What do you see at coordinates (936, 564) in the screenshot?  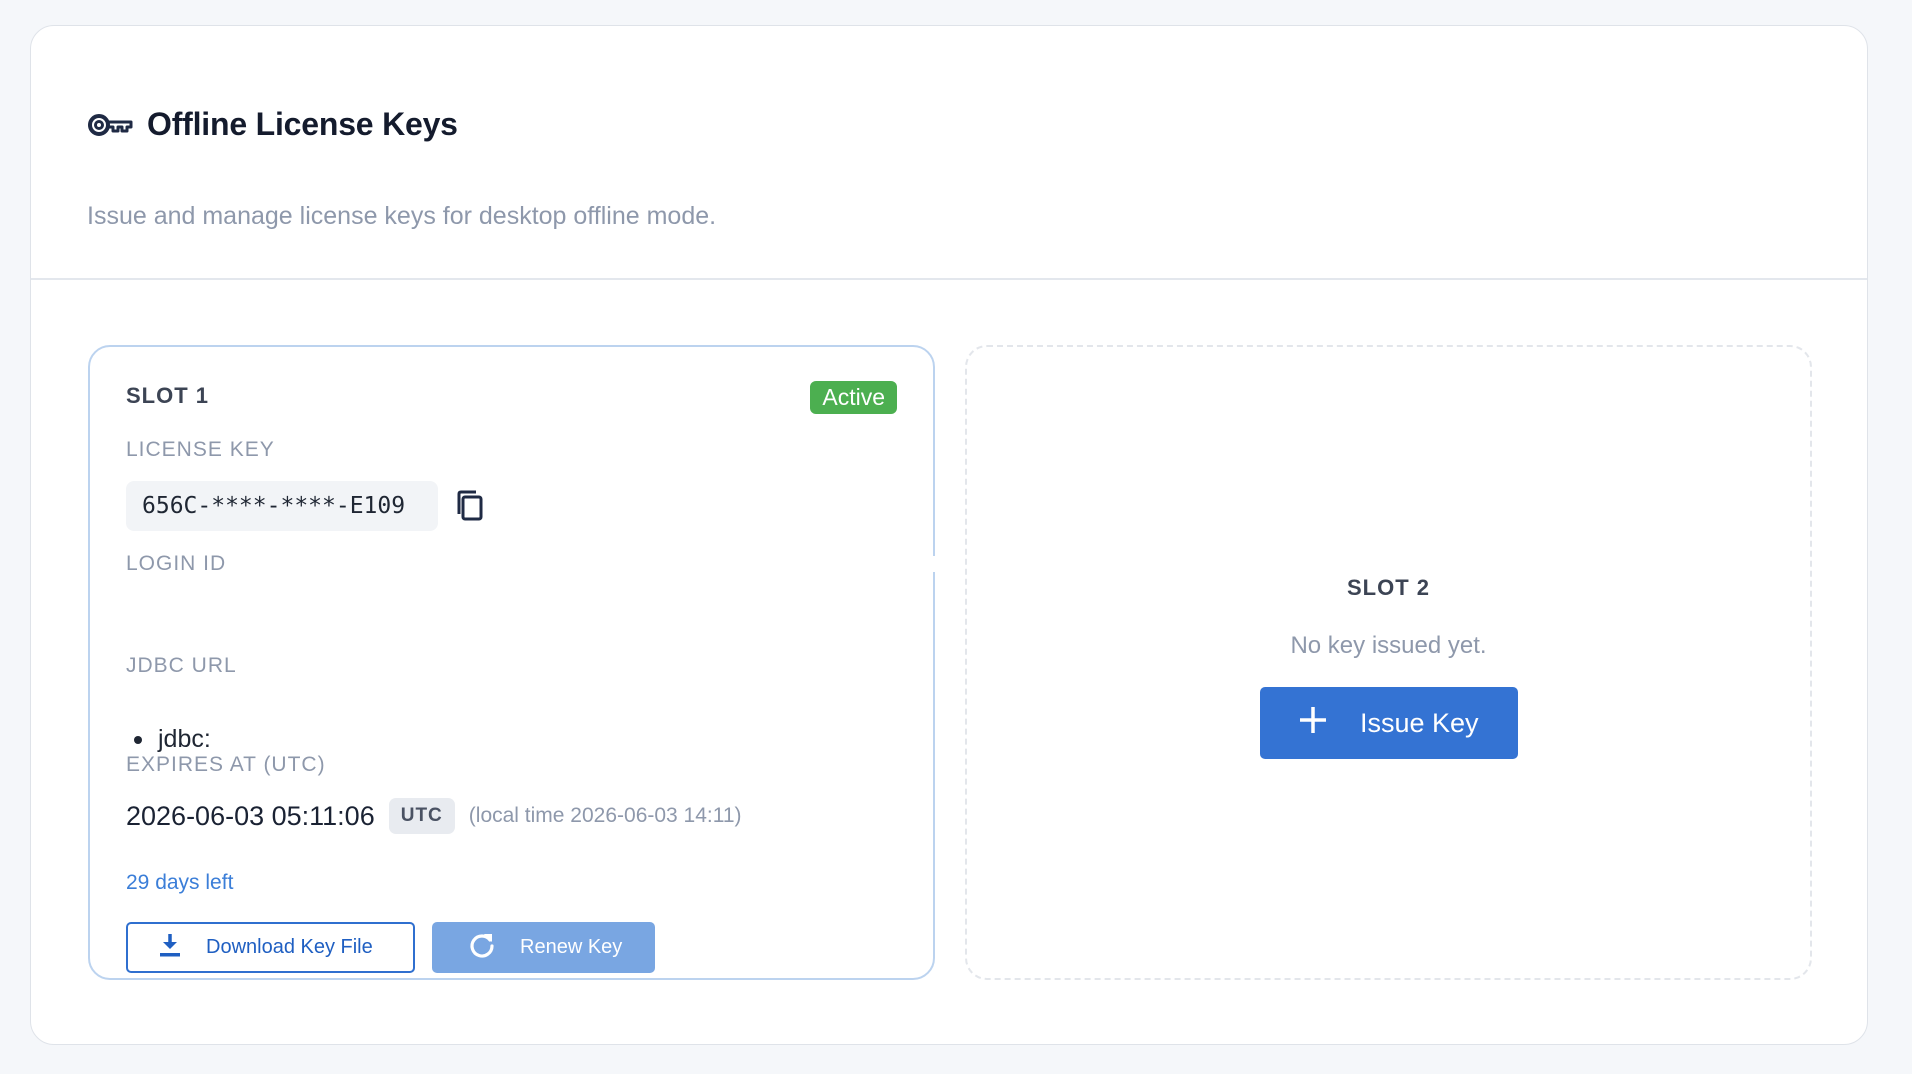 I see `slot-1-border-gap` at bounding box center [936, 564].